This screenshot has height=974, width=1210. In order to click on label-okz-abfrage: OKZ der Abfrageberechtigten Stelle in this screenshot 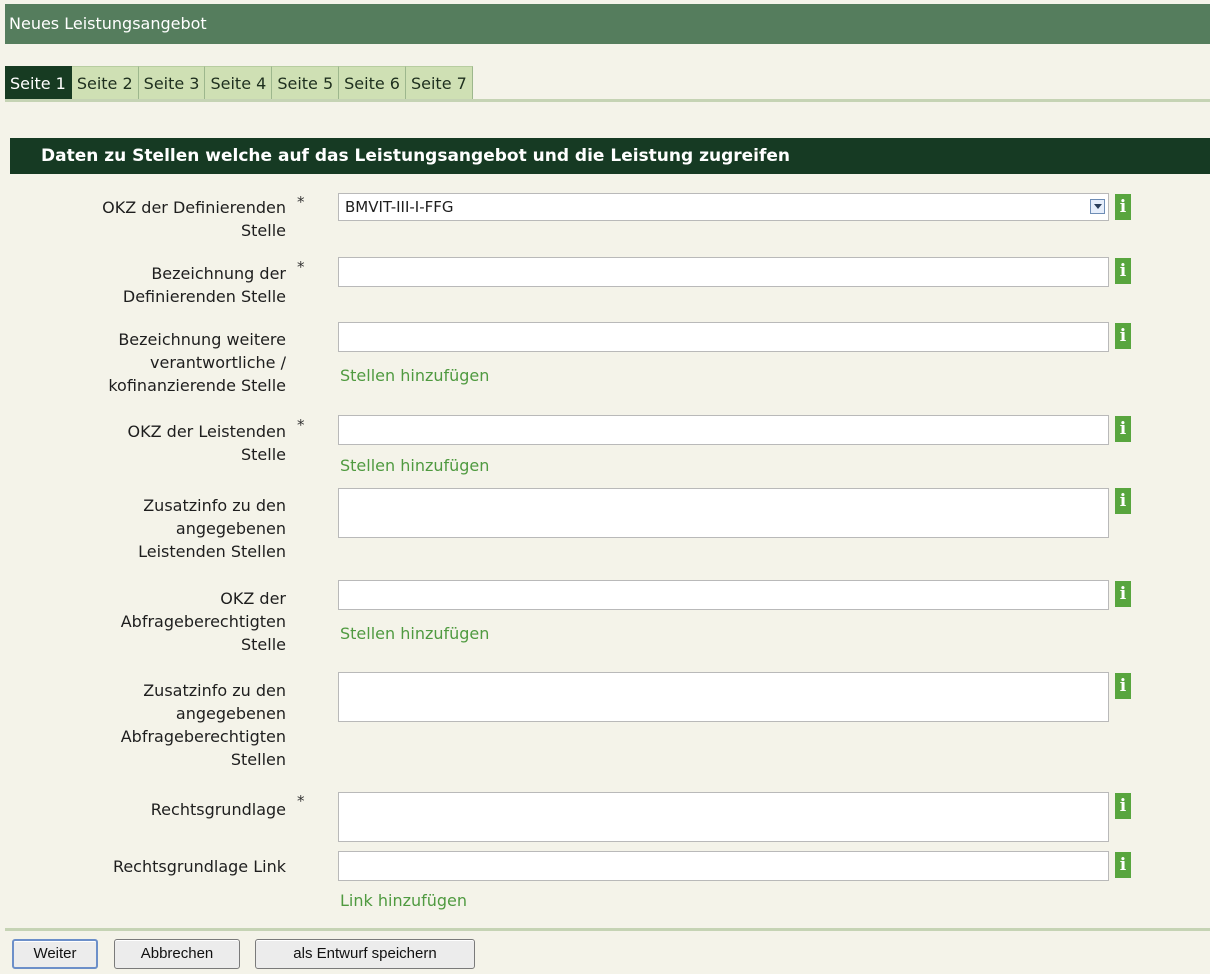, I will do `click(203, 621)`.